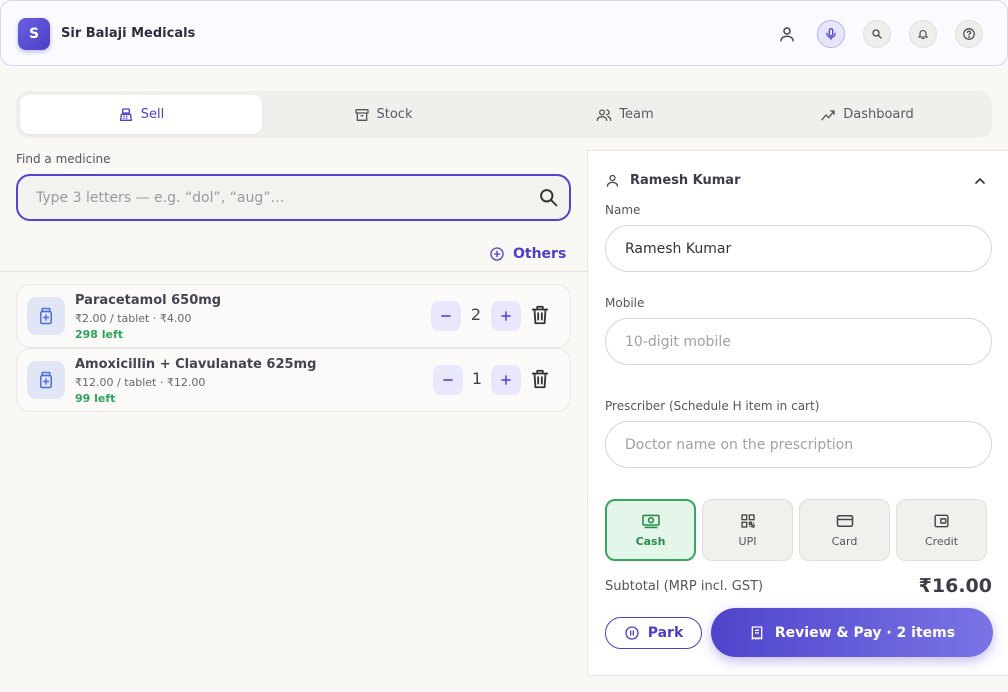  I want to click on notifications-button, so click(923, 34).